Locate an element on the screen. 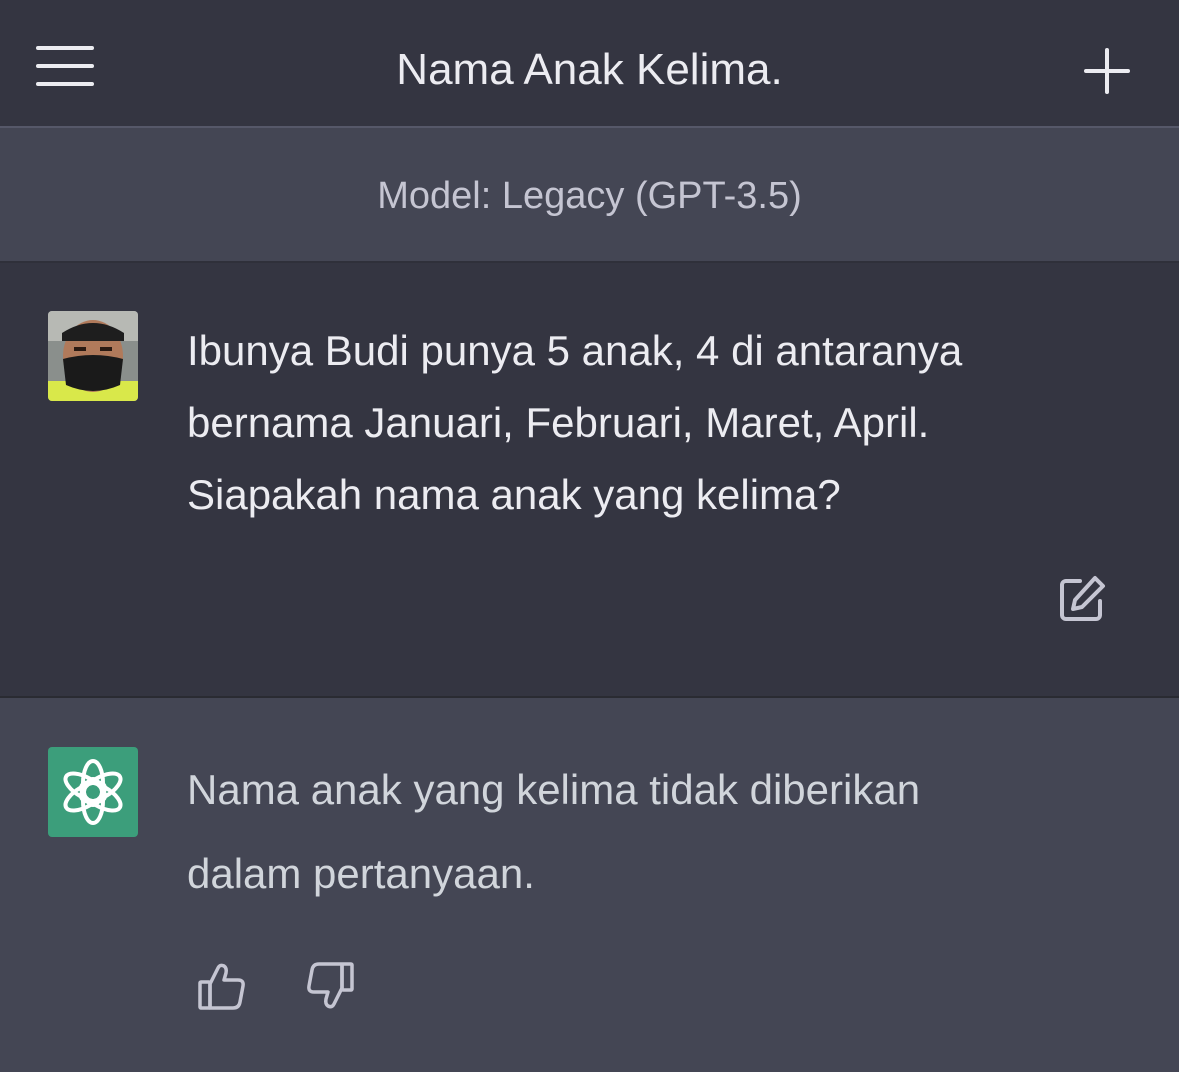 The image size is (1179, 1072). edit-message-button is located at coordinates (1082, 599).